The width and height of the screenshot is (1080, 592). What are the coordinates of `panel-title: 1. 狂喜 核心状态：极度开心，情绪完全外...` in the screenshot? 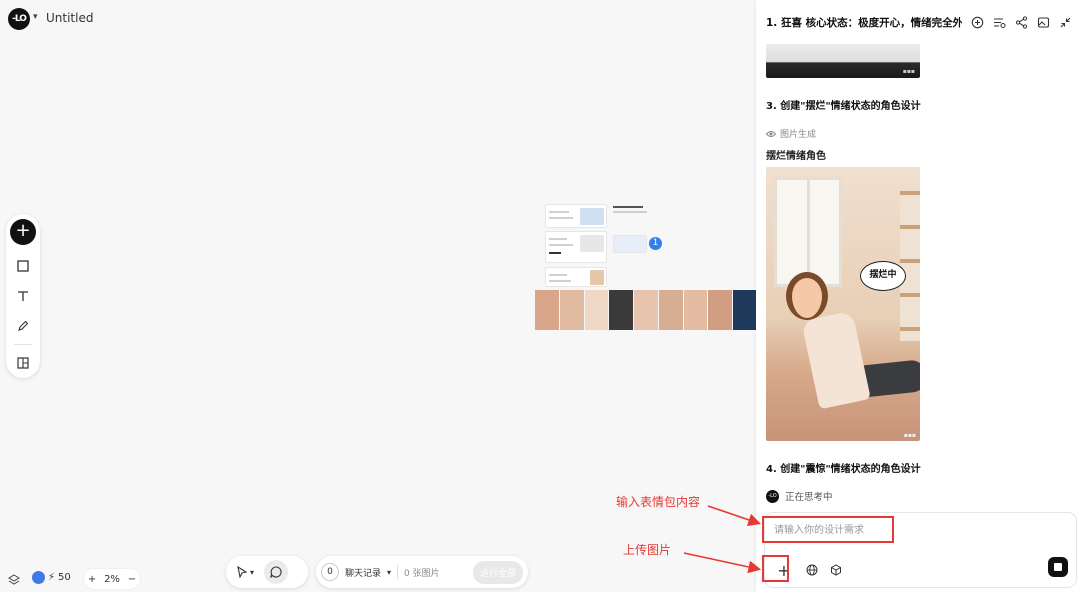 It's located at (864, 22).